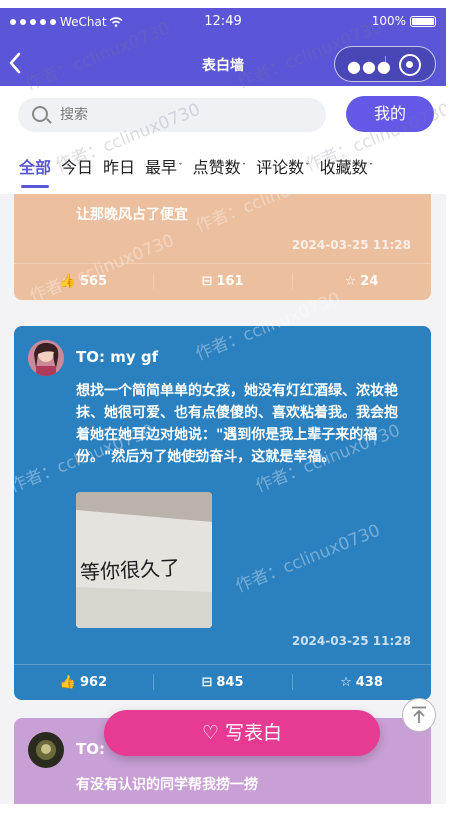 This screenshot has width=459, height=816. What do you see at coordinates (185, 115) in the screenshot?
I see `search-input` at bounding box center [185, 115].